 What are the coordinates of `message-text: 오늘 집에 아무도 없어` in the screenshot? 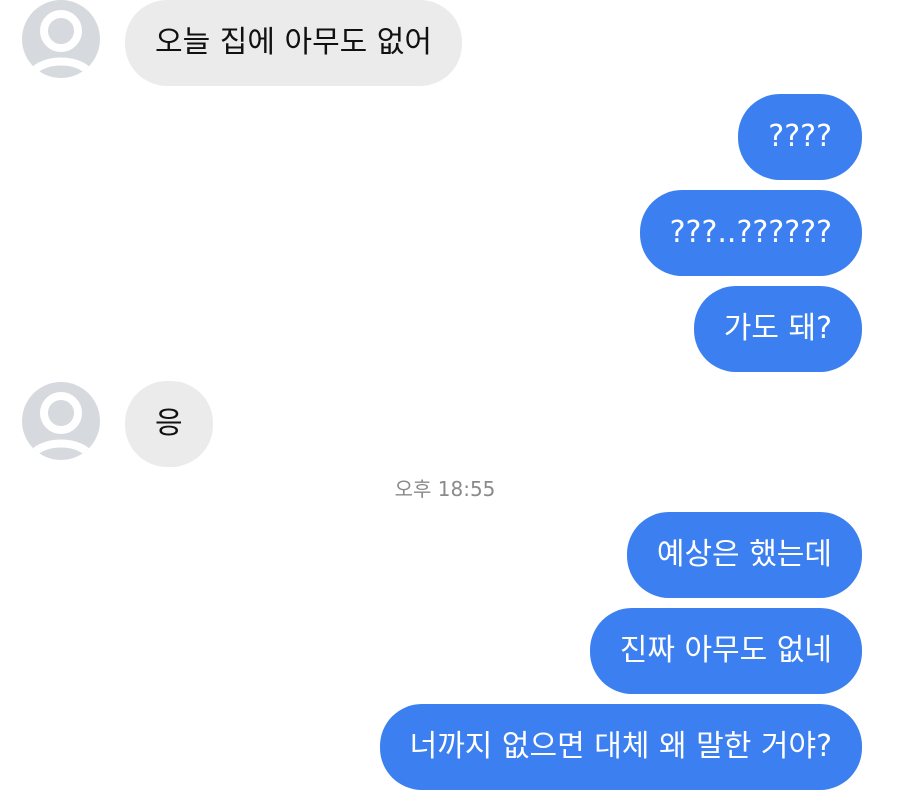 It's located at (294, 42).